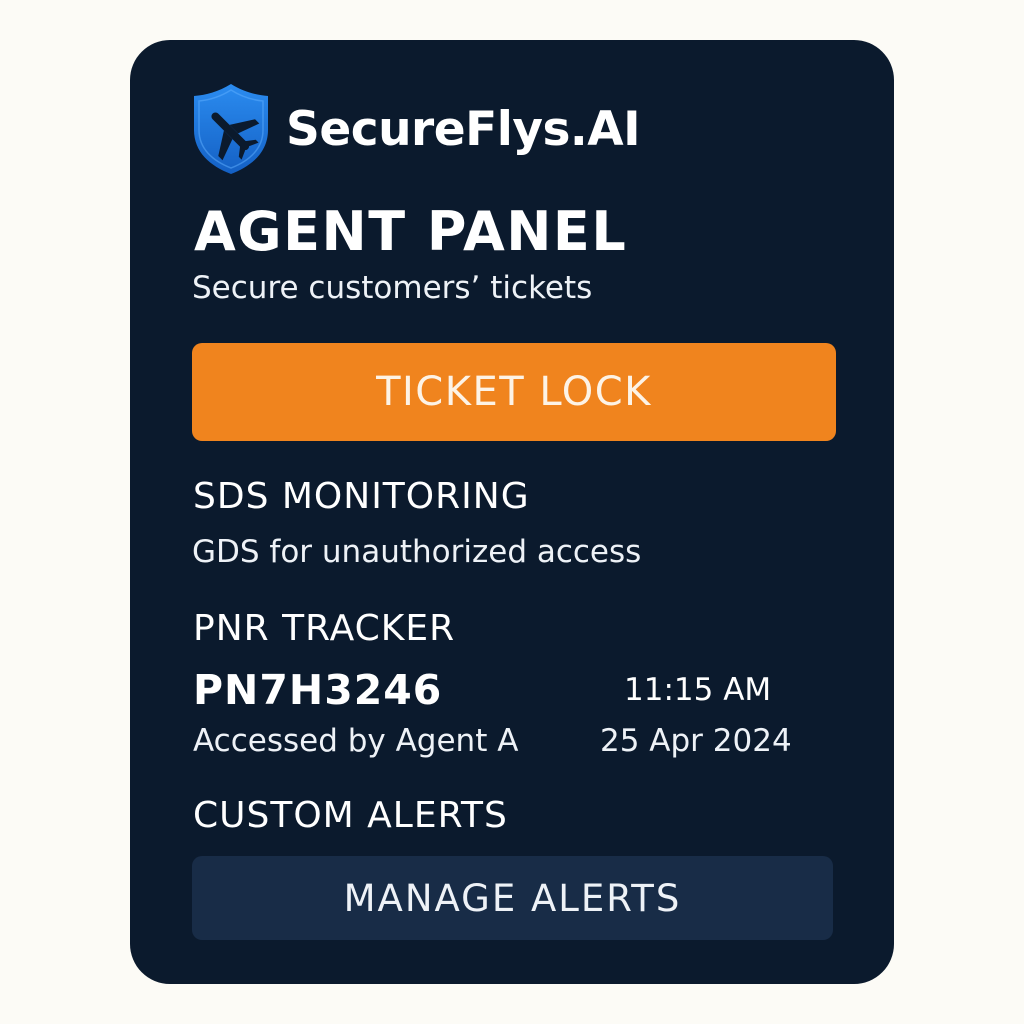  I want to click on pnr-tracker-heading: PNR TRACKER, so click(324, 628).